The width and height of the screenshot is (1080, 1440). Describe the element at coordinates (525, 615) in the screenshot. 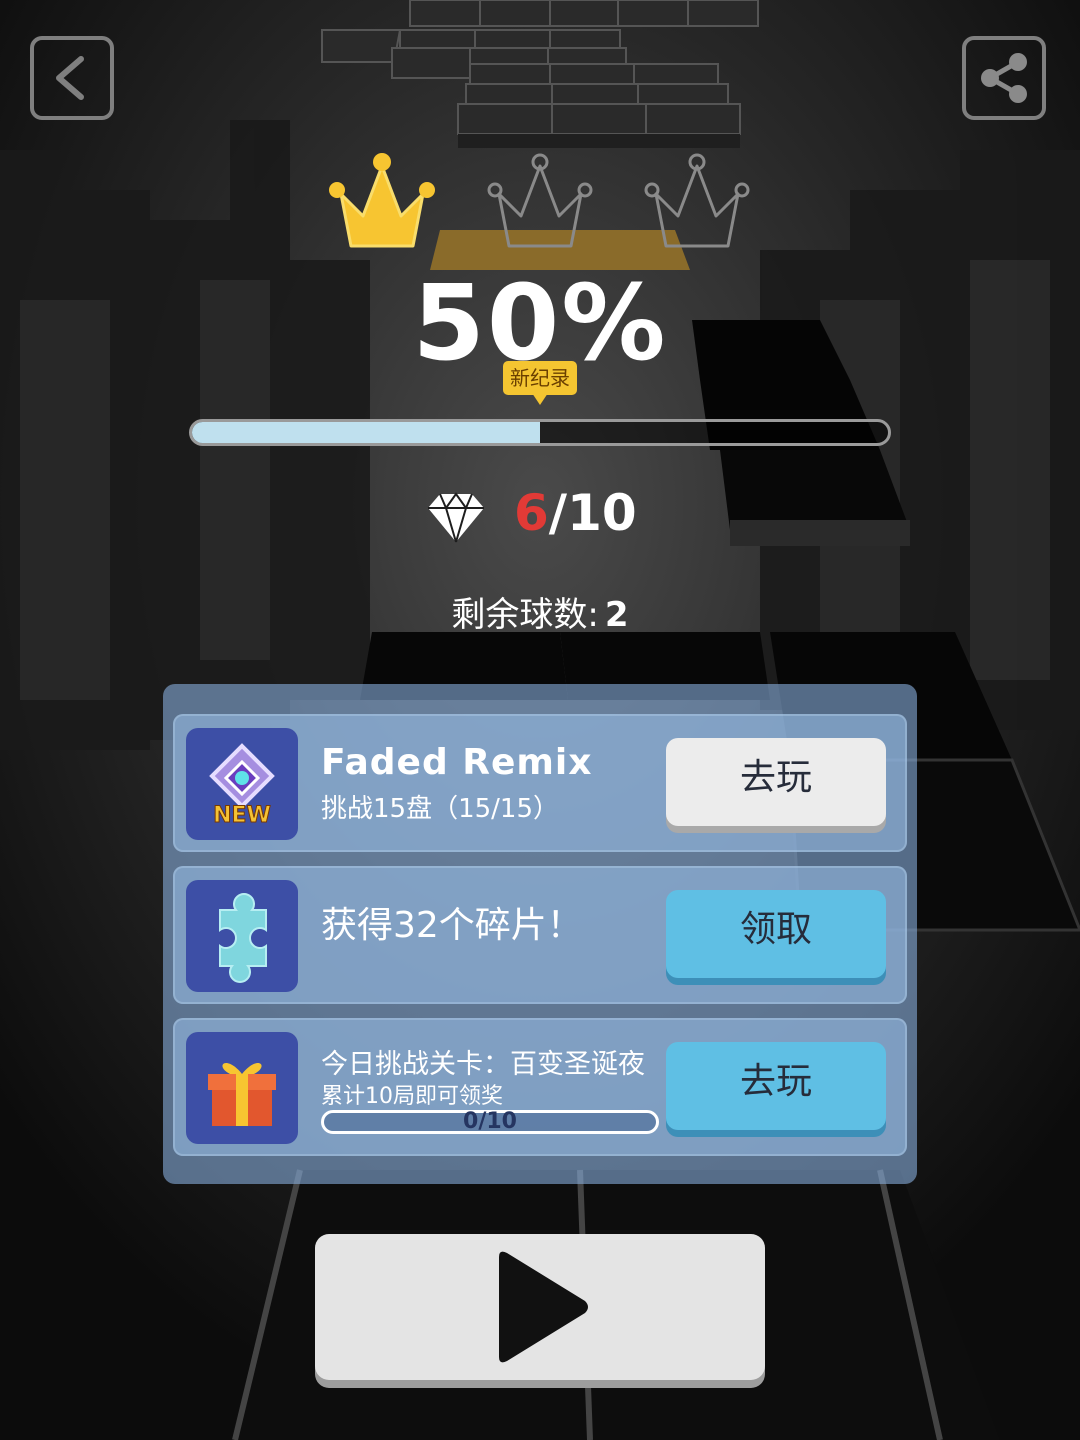

I see `remaining-balls-label: 剩余球数:` at that location.